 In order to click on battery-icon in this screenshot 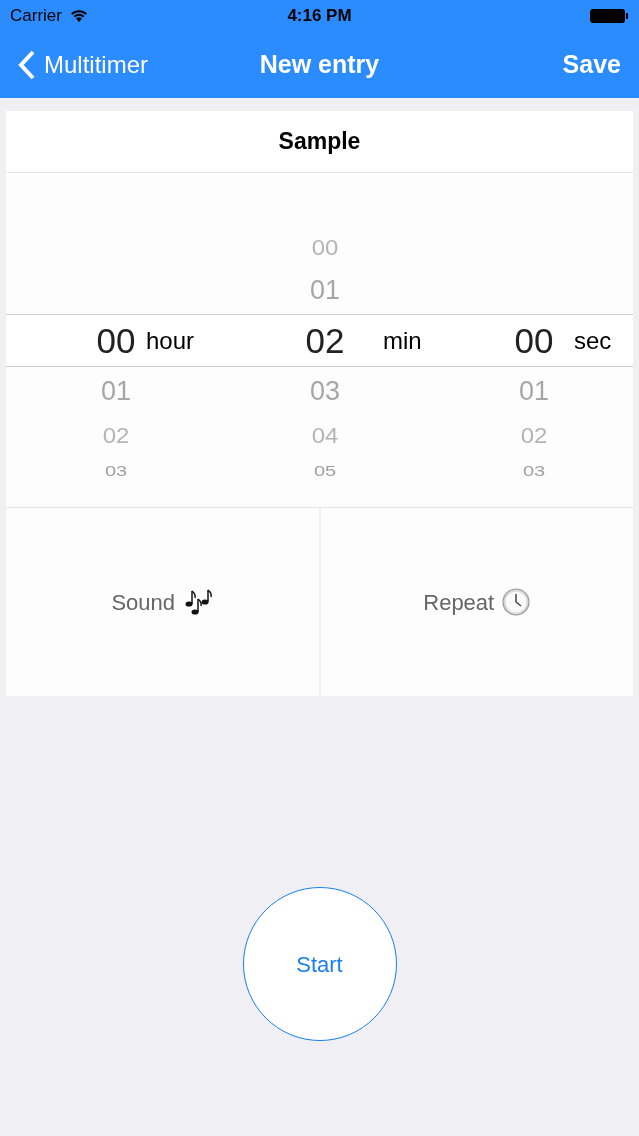, I will do `click(609, 16)`.